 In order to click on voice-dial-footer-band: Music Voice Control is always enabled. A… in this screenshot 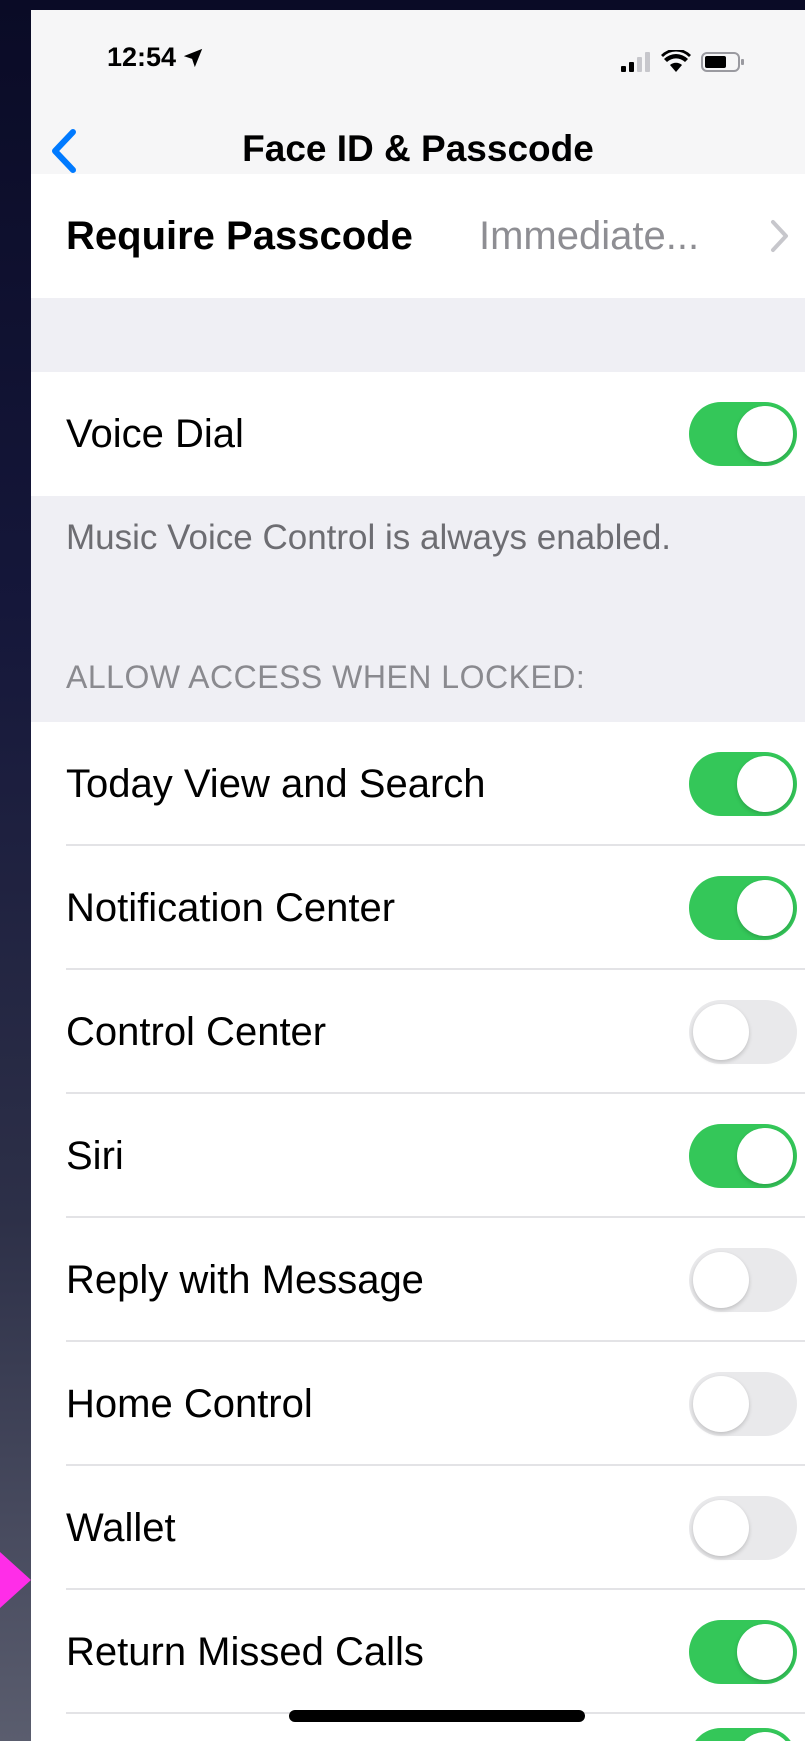, I will do `click(418, 609)`.